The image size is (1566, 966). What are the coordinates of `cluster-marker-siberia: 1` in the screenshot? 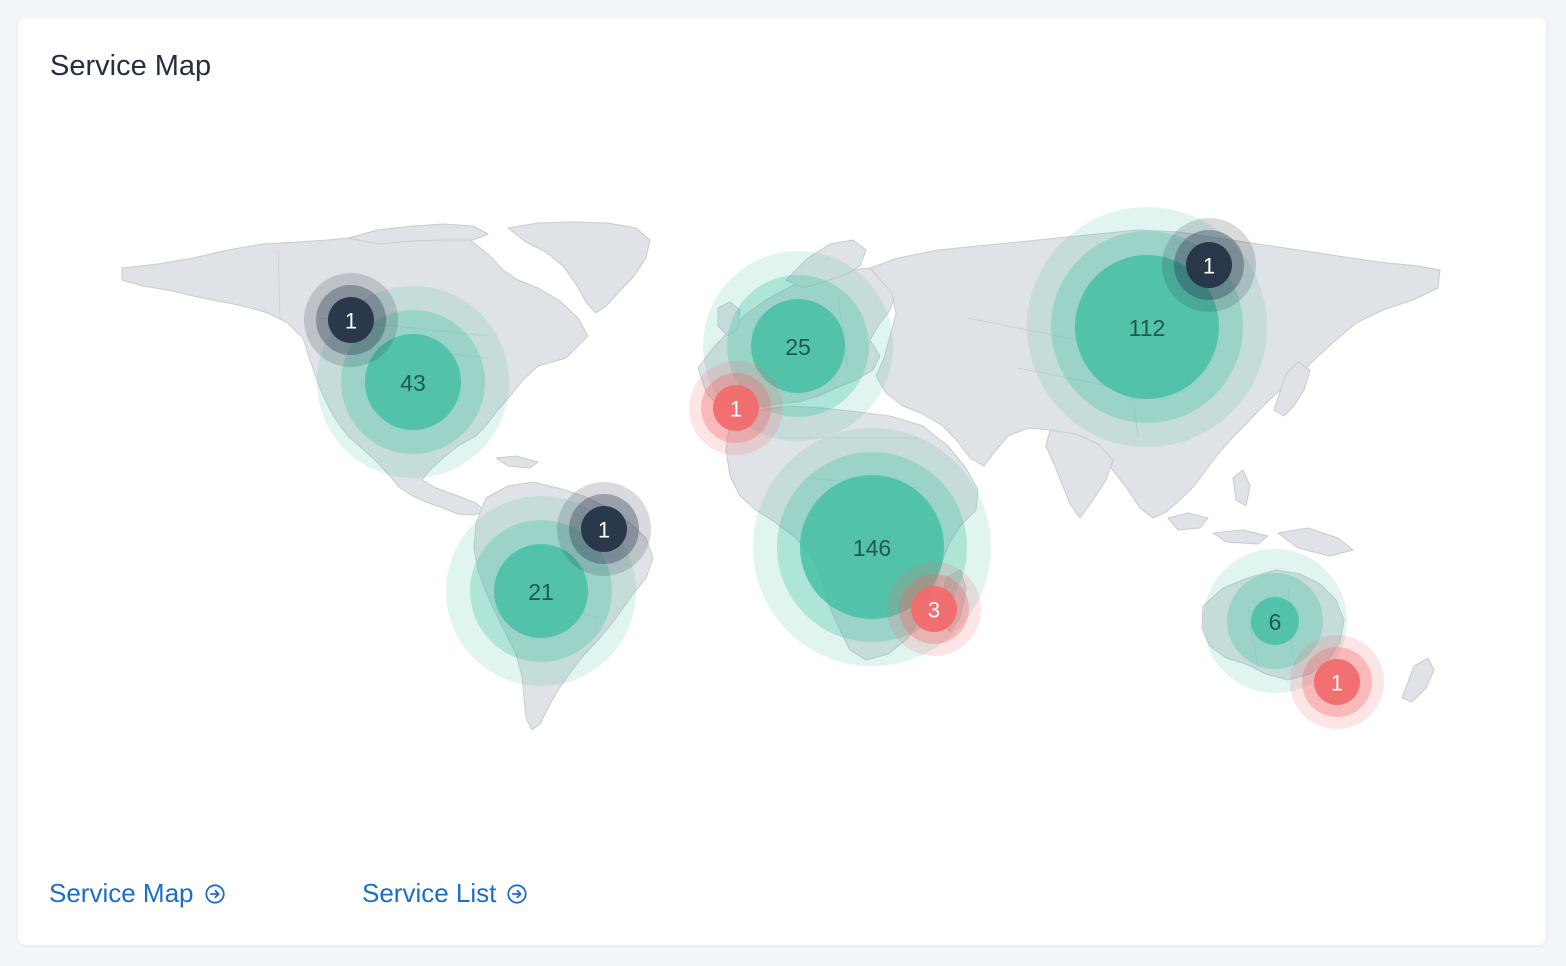 It's located at (1209, 265).